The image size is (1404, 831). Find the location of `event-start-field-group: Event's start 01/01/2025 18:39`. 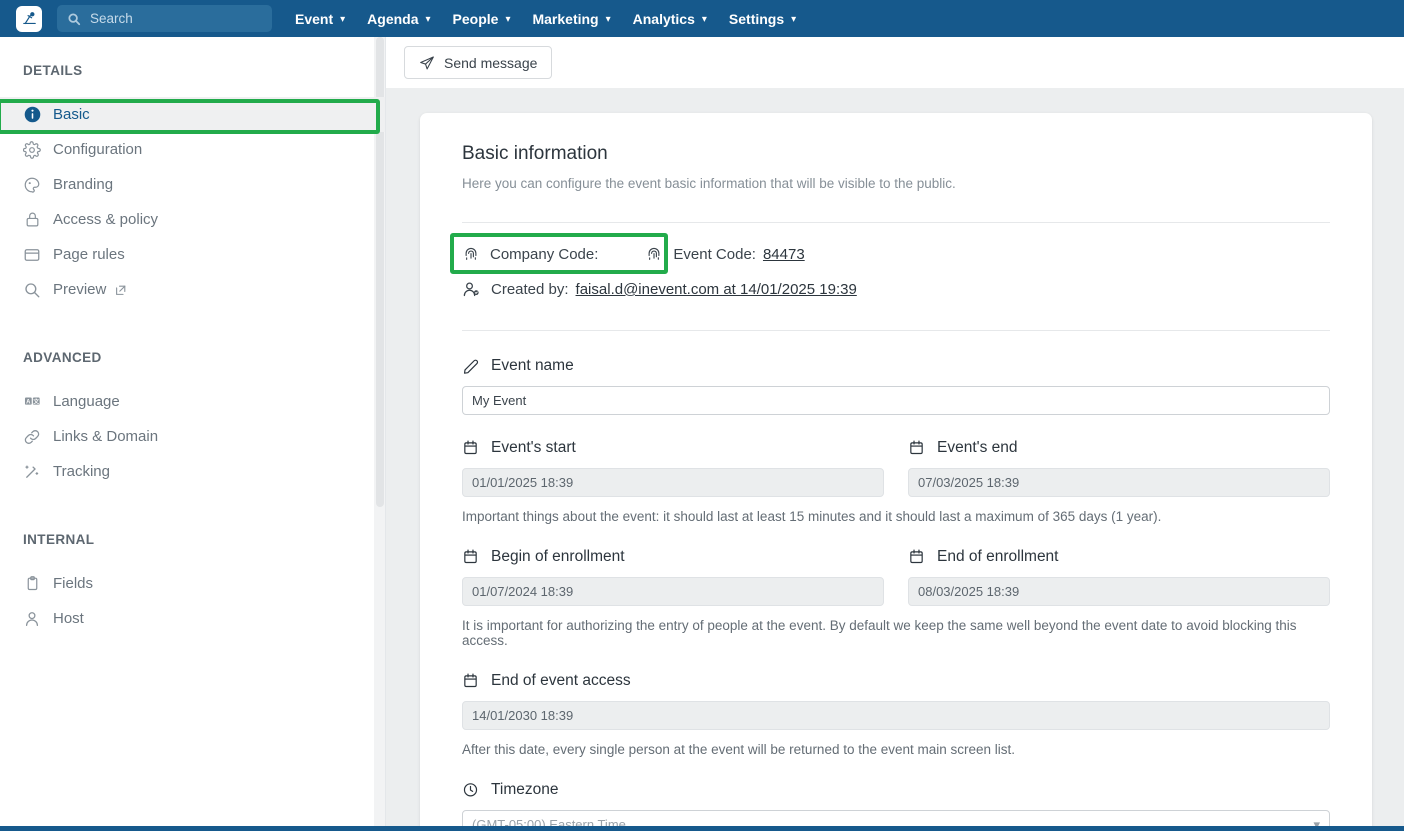

event-start-field-group: Event's start 01/01/2025 18:39 is located at coordinates (673, 468).